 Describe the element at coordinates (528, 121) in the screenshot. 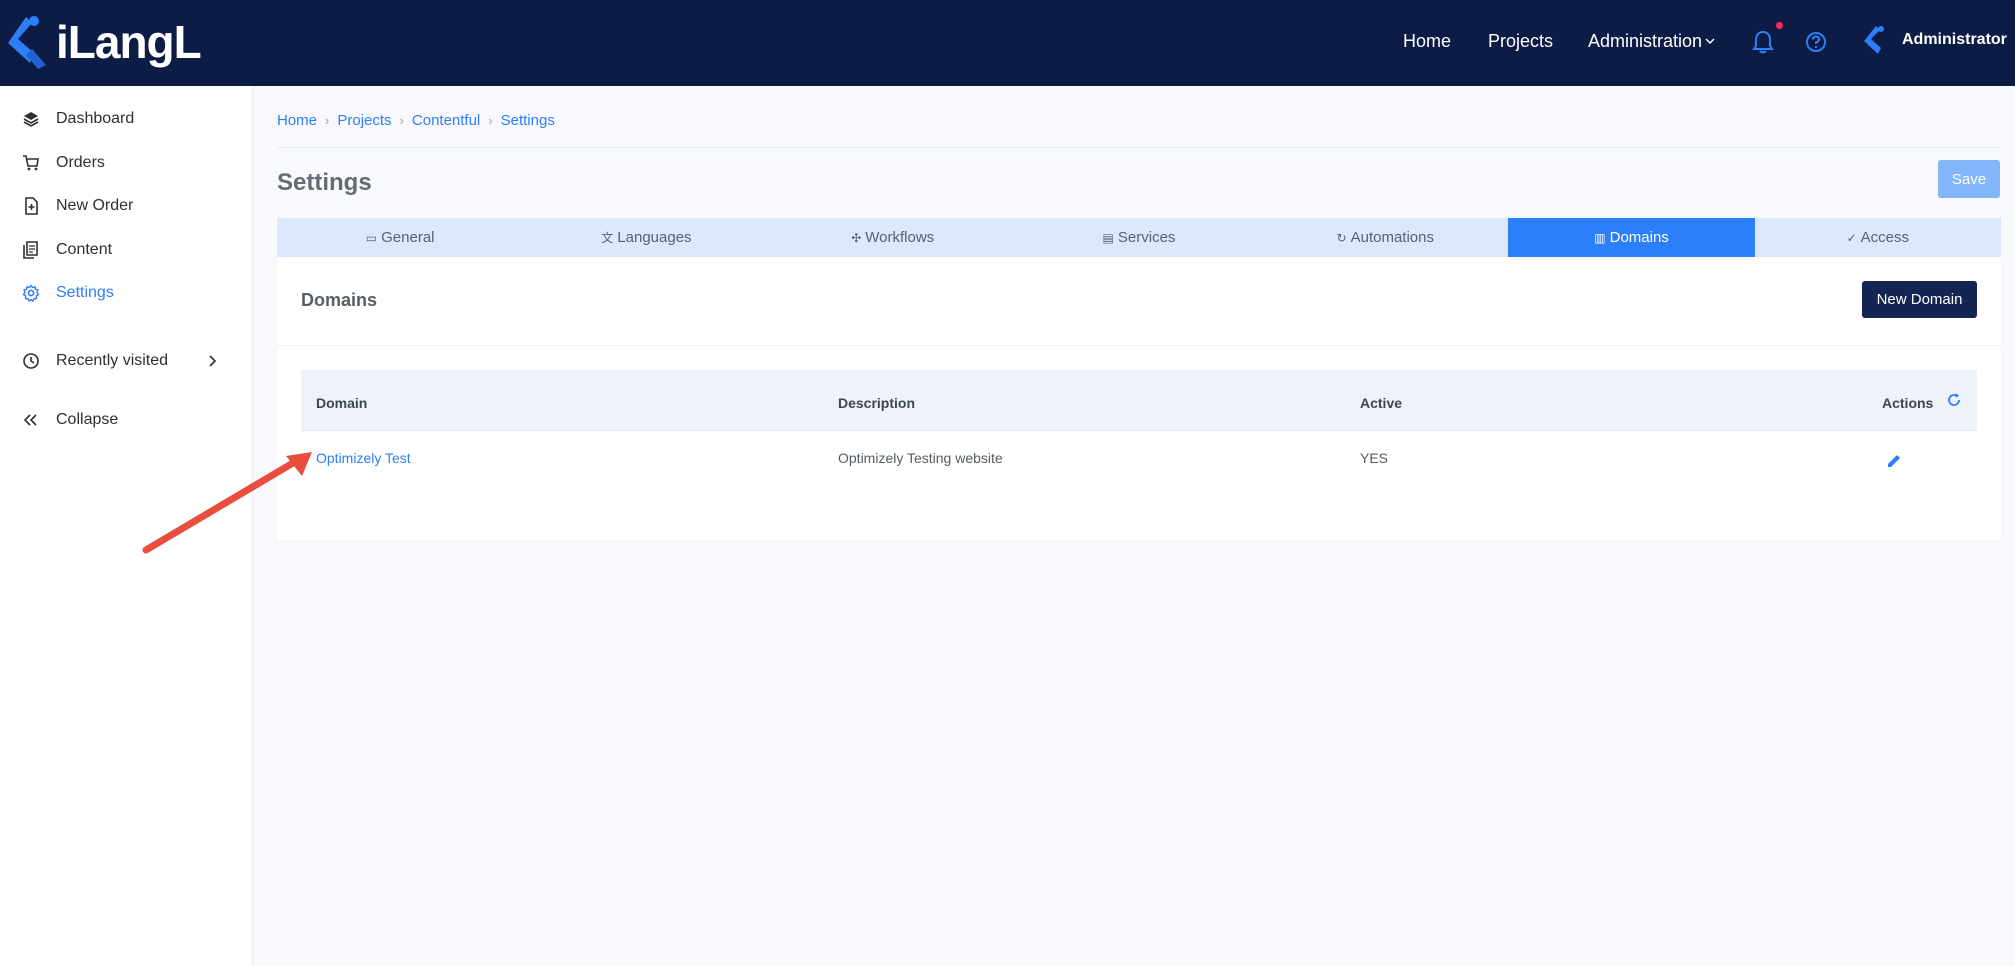

I see `breadcrumb-settings: Settings` at that location.